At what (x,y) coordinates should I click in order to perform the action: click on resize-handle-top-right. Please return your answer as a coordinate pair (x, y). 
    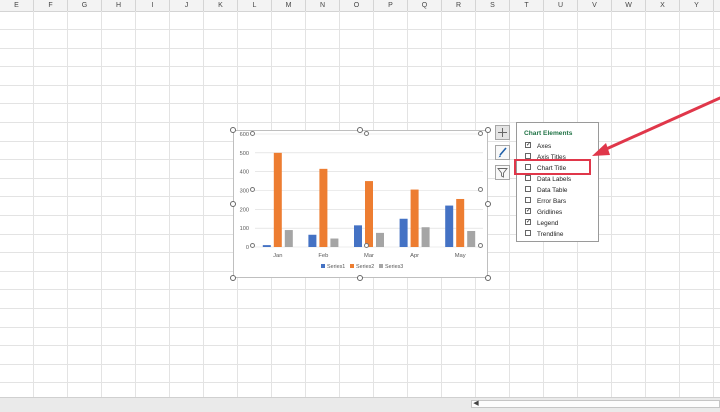
    Looking at the image, I should click on (488, 130).